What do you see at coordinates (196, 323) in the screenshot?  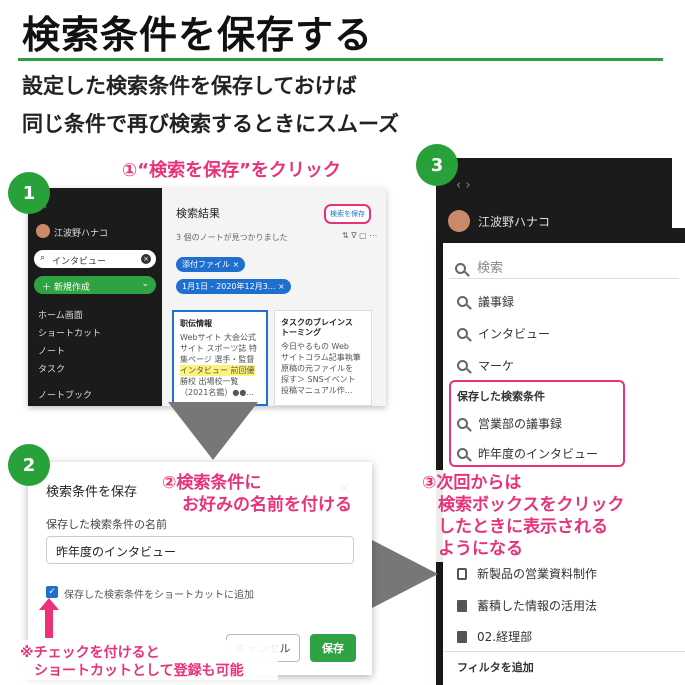 I see `note-card-title: 职伝情報` at bounding box center [196, 323].